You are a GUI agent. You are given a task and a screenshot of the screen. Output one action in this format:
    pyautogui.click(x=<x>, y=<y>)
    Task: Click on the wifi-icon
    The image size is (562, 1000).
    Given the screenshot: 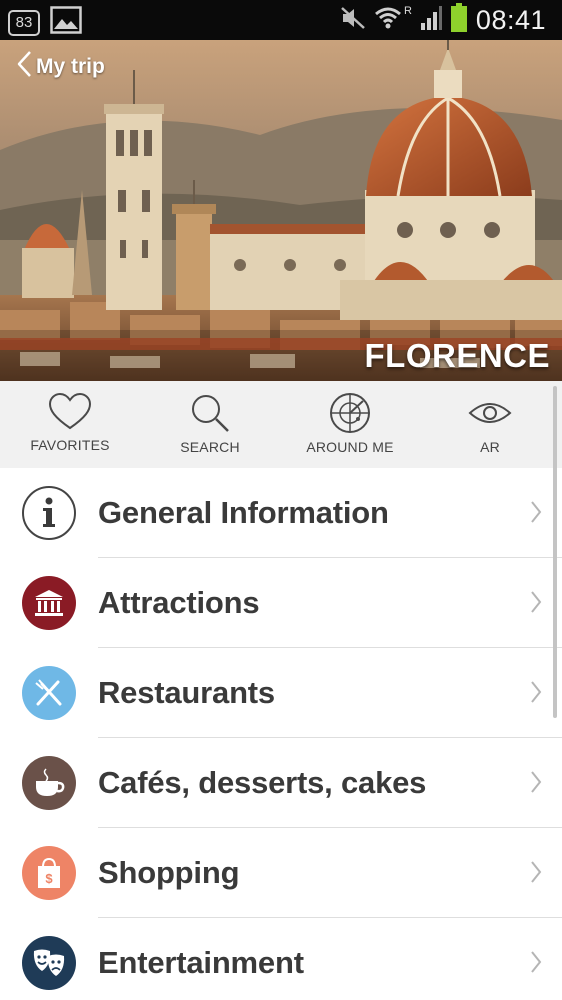 What is the action you would take?
    pyautogui.click(x=388, y=20)
    